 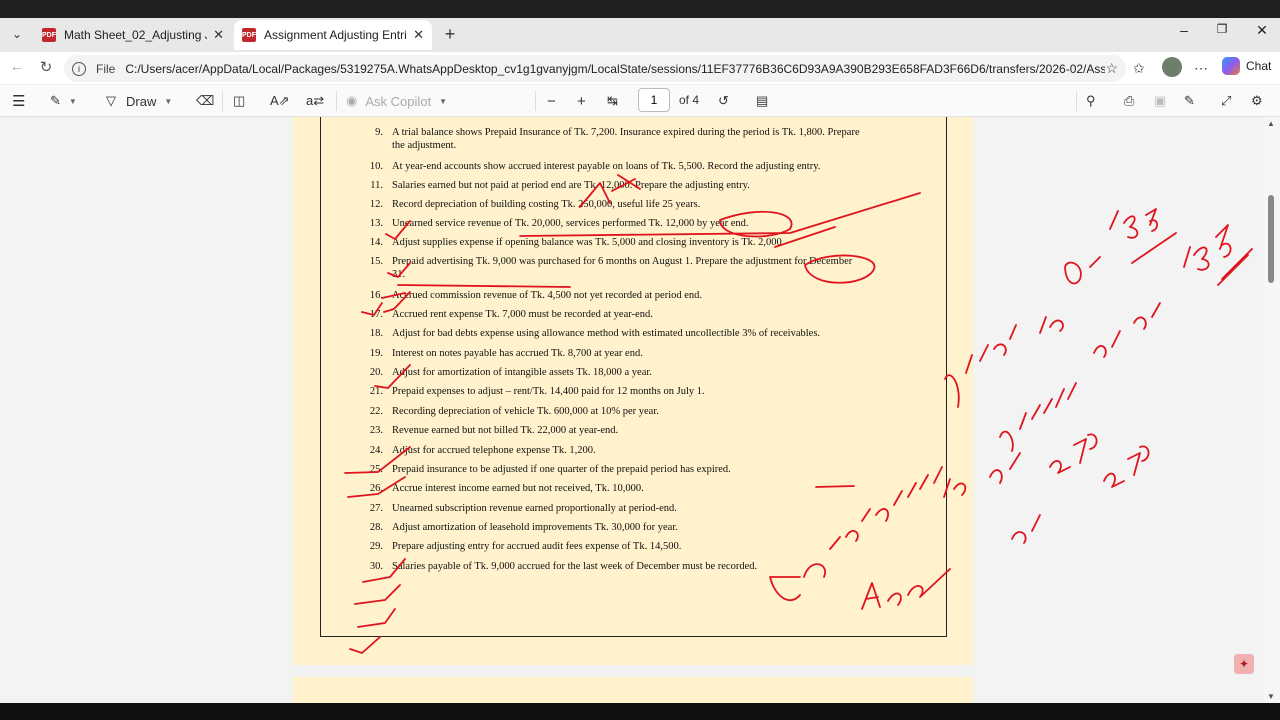 What do you see at coordinates (1231, 66) in the screenshot?
I see `copilot-icon` at bounding box center [1231, 66].